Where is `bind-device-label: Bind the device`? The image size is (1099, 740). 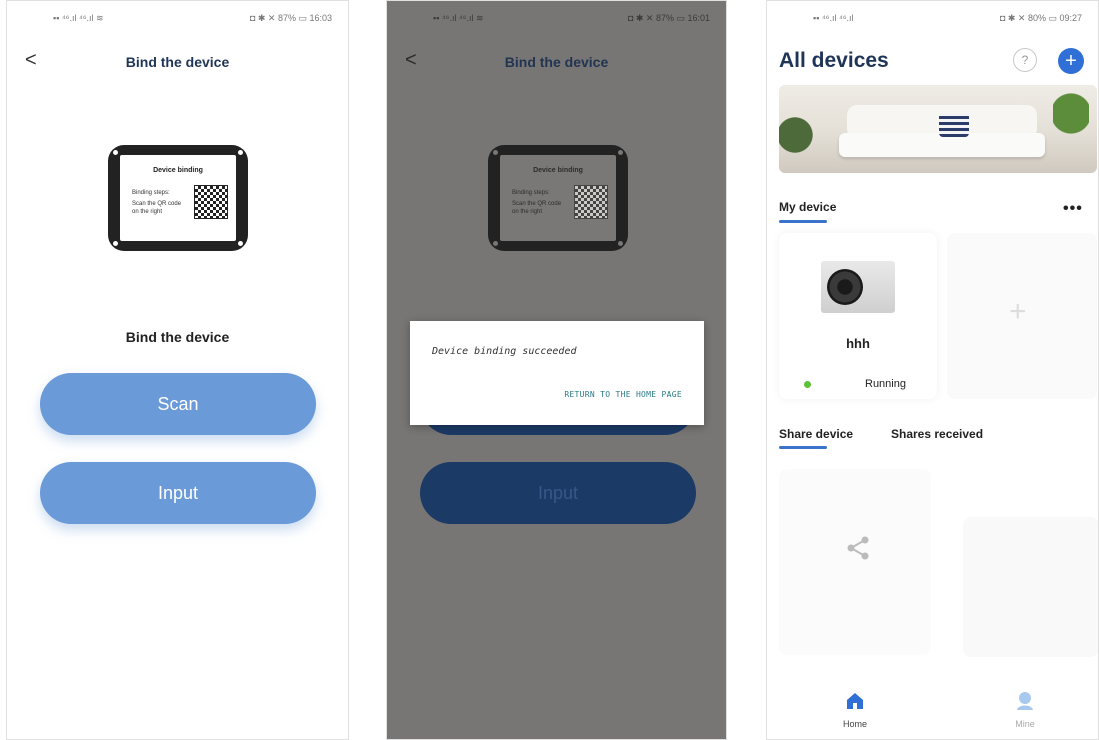 bind-device-label: Bind the device is located at coordinates (177, 337).